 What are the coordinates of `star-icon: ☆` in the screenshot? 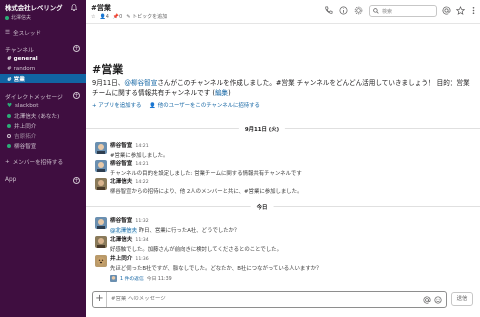 It's located at (93, 17).